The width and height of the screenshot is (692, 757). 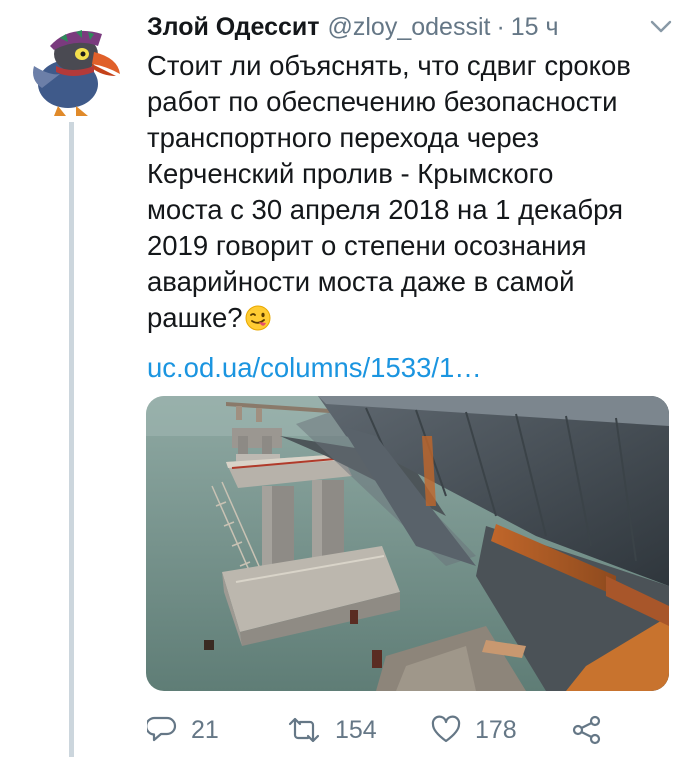 I want to click on tweet-text-line: моста с 30 апреля 2018 на 1 декабря, so click(x=385, y=209).